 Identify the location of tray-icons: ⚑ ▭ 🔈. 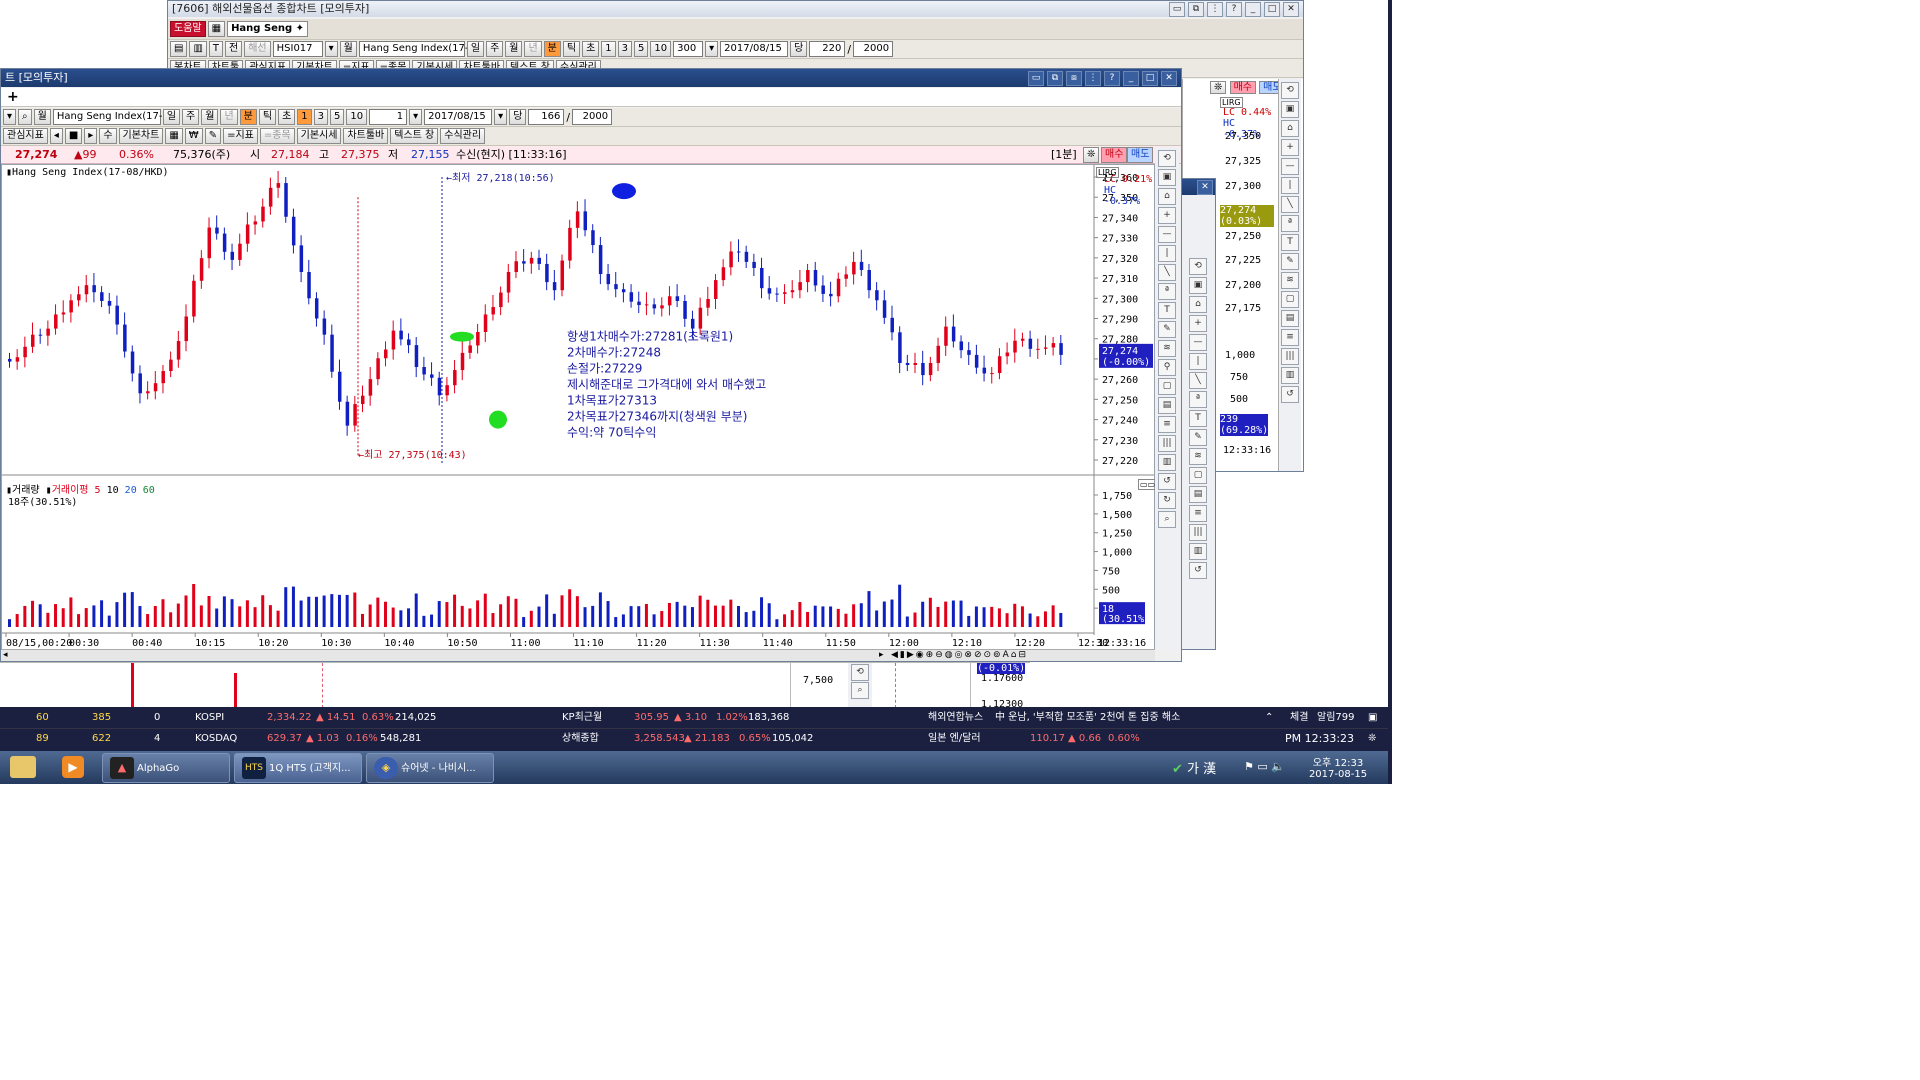
(1264, 766).